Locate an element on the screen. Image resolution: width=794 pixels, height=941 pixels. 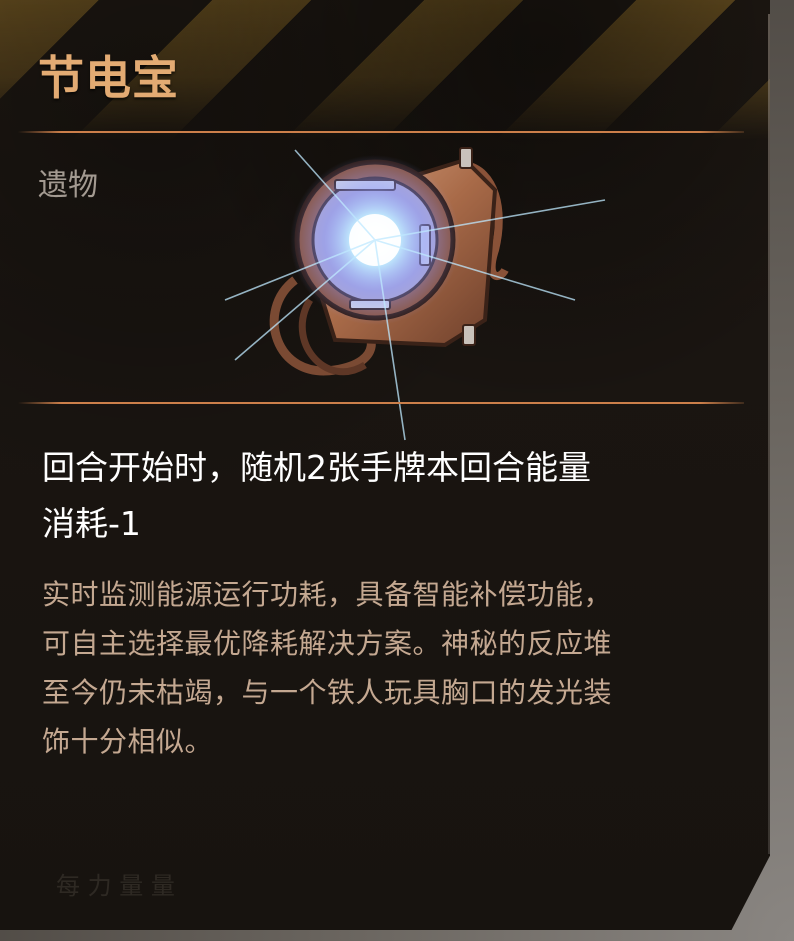
image-divider is located at coordinates (381, 403).